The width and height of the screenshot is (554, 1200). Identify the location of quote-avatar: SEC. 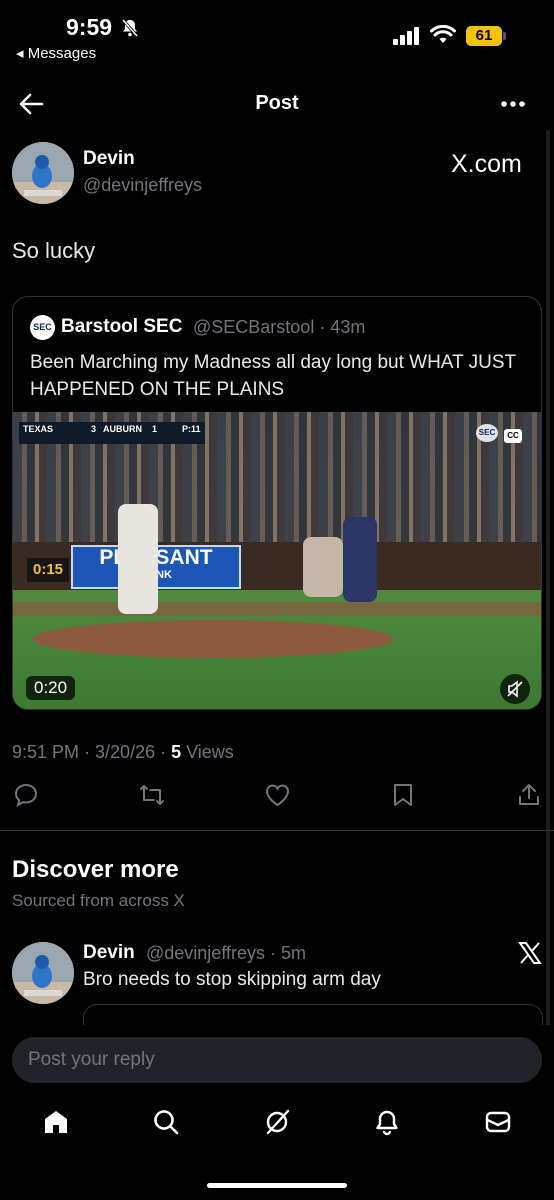
(42, 327).